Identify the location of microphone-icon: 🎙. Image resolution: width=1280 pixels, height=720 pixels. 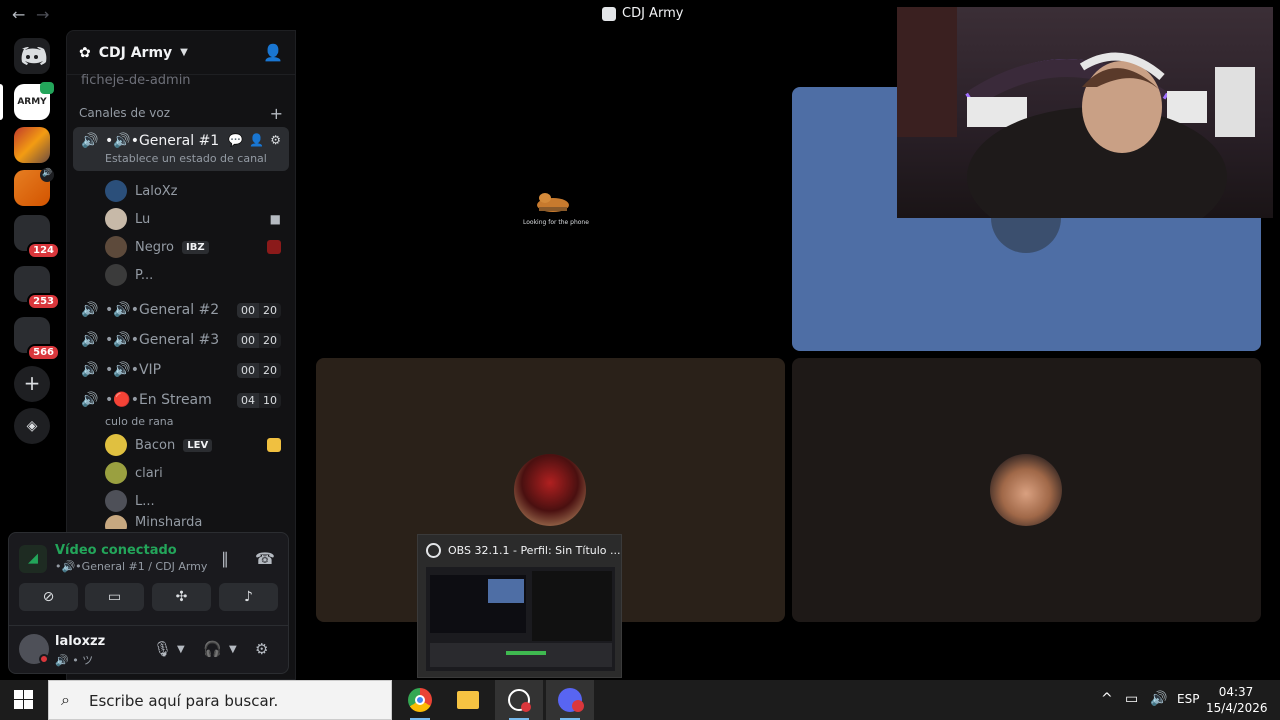
(162, 649).